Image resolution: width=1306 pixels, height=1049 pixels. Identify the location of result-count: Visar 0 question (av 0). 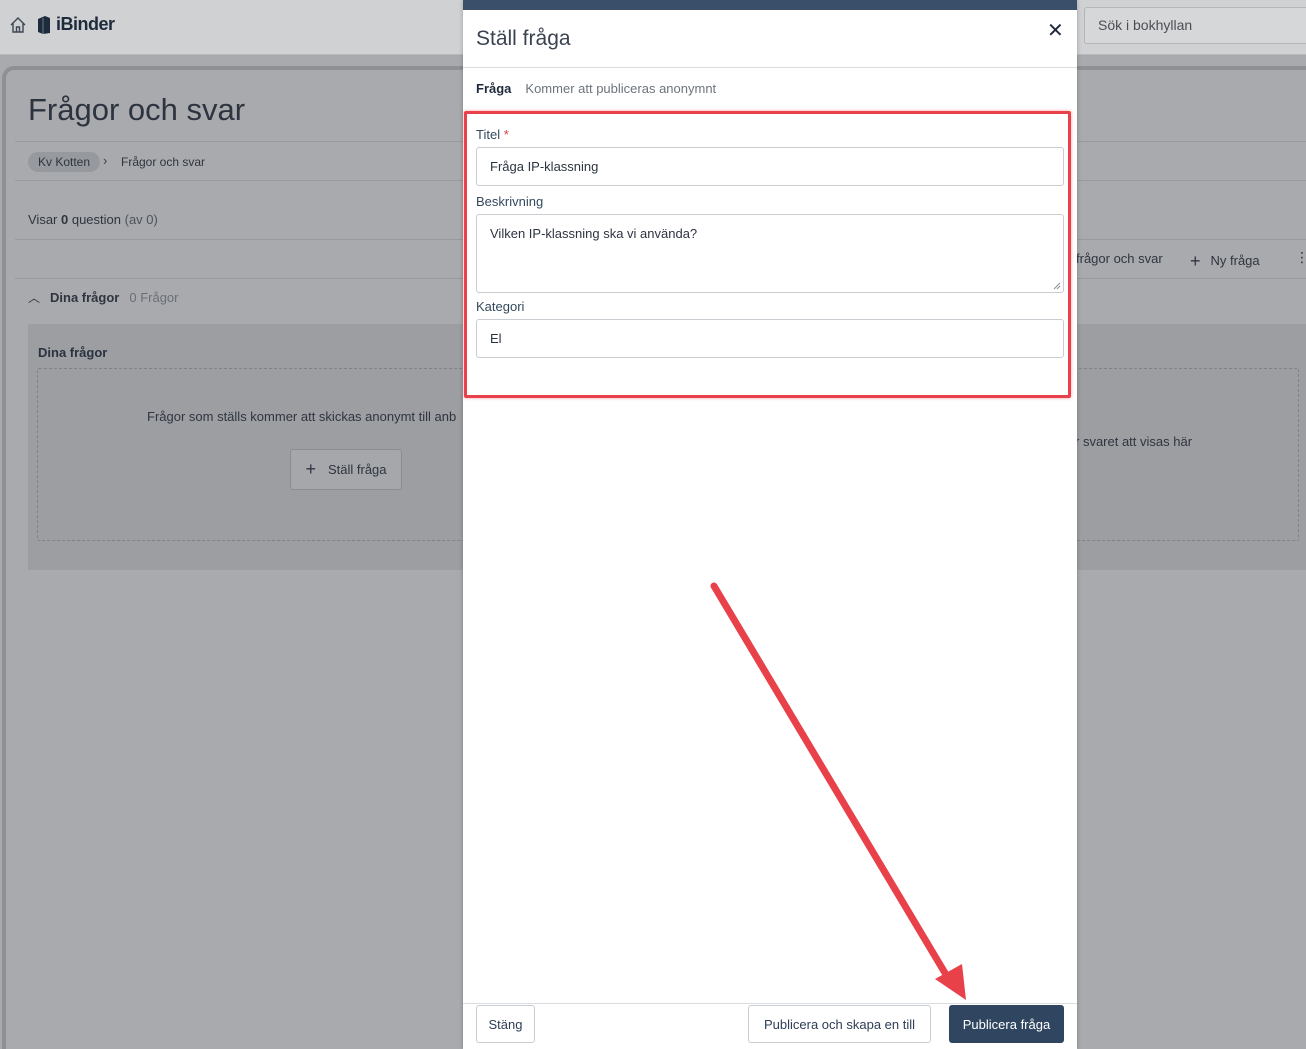
(93, 219).